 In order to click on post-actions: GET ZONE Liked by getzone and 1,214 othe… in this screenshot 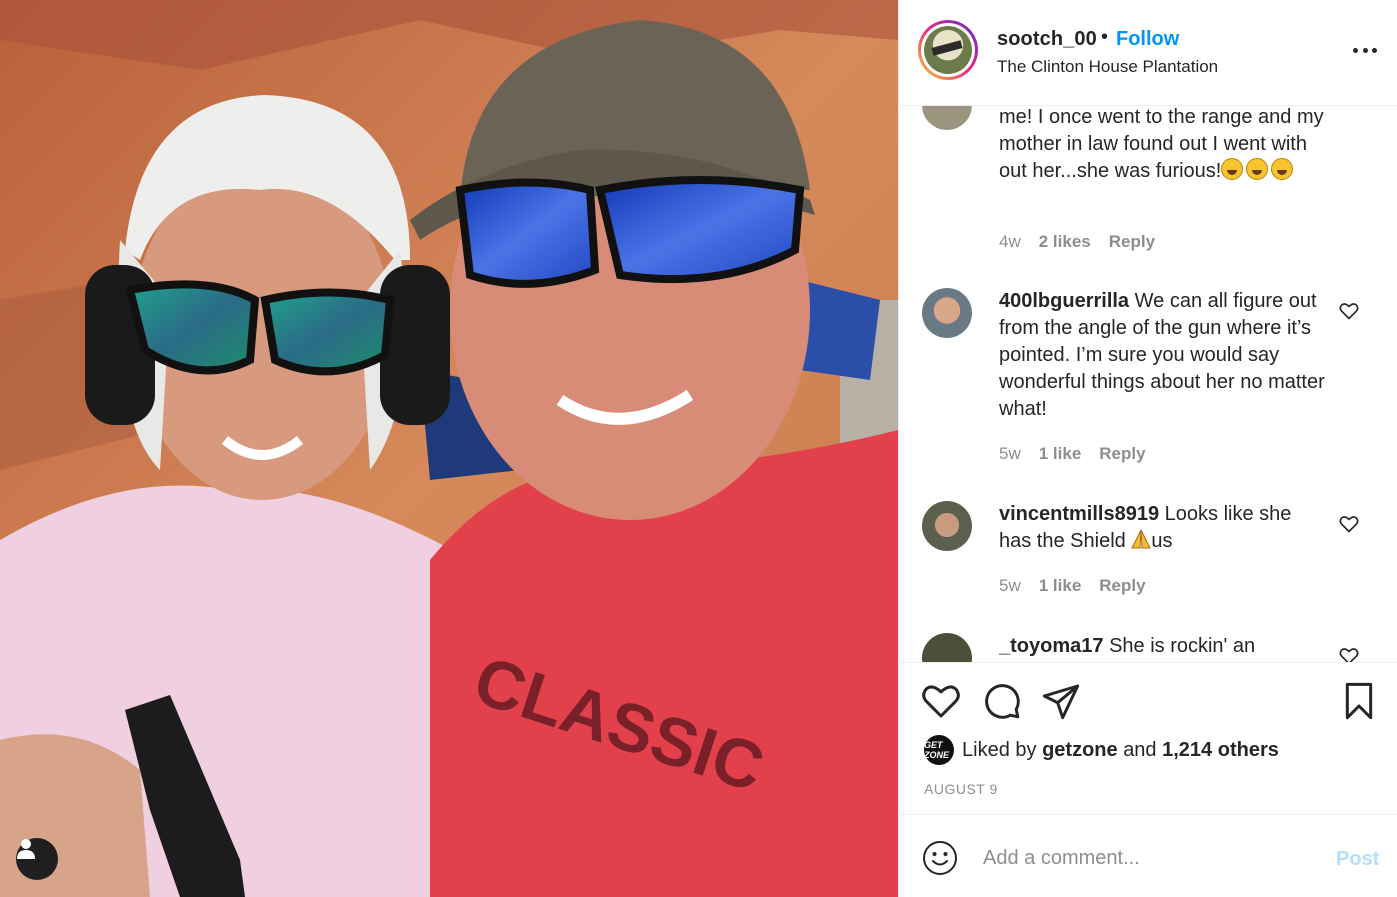, I will do `click(1148, 738)`.